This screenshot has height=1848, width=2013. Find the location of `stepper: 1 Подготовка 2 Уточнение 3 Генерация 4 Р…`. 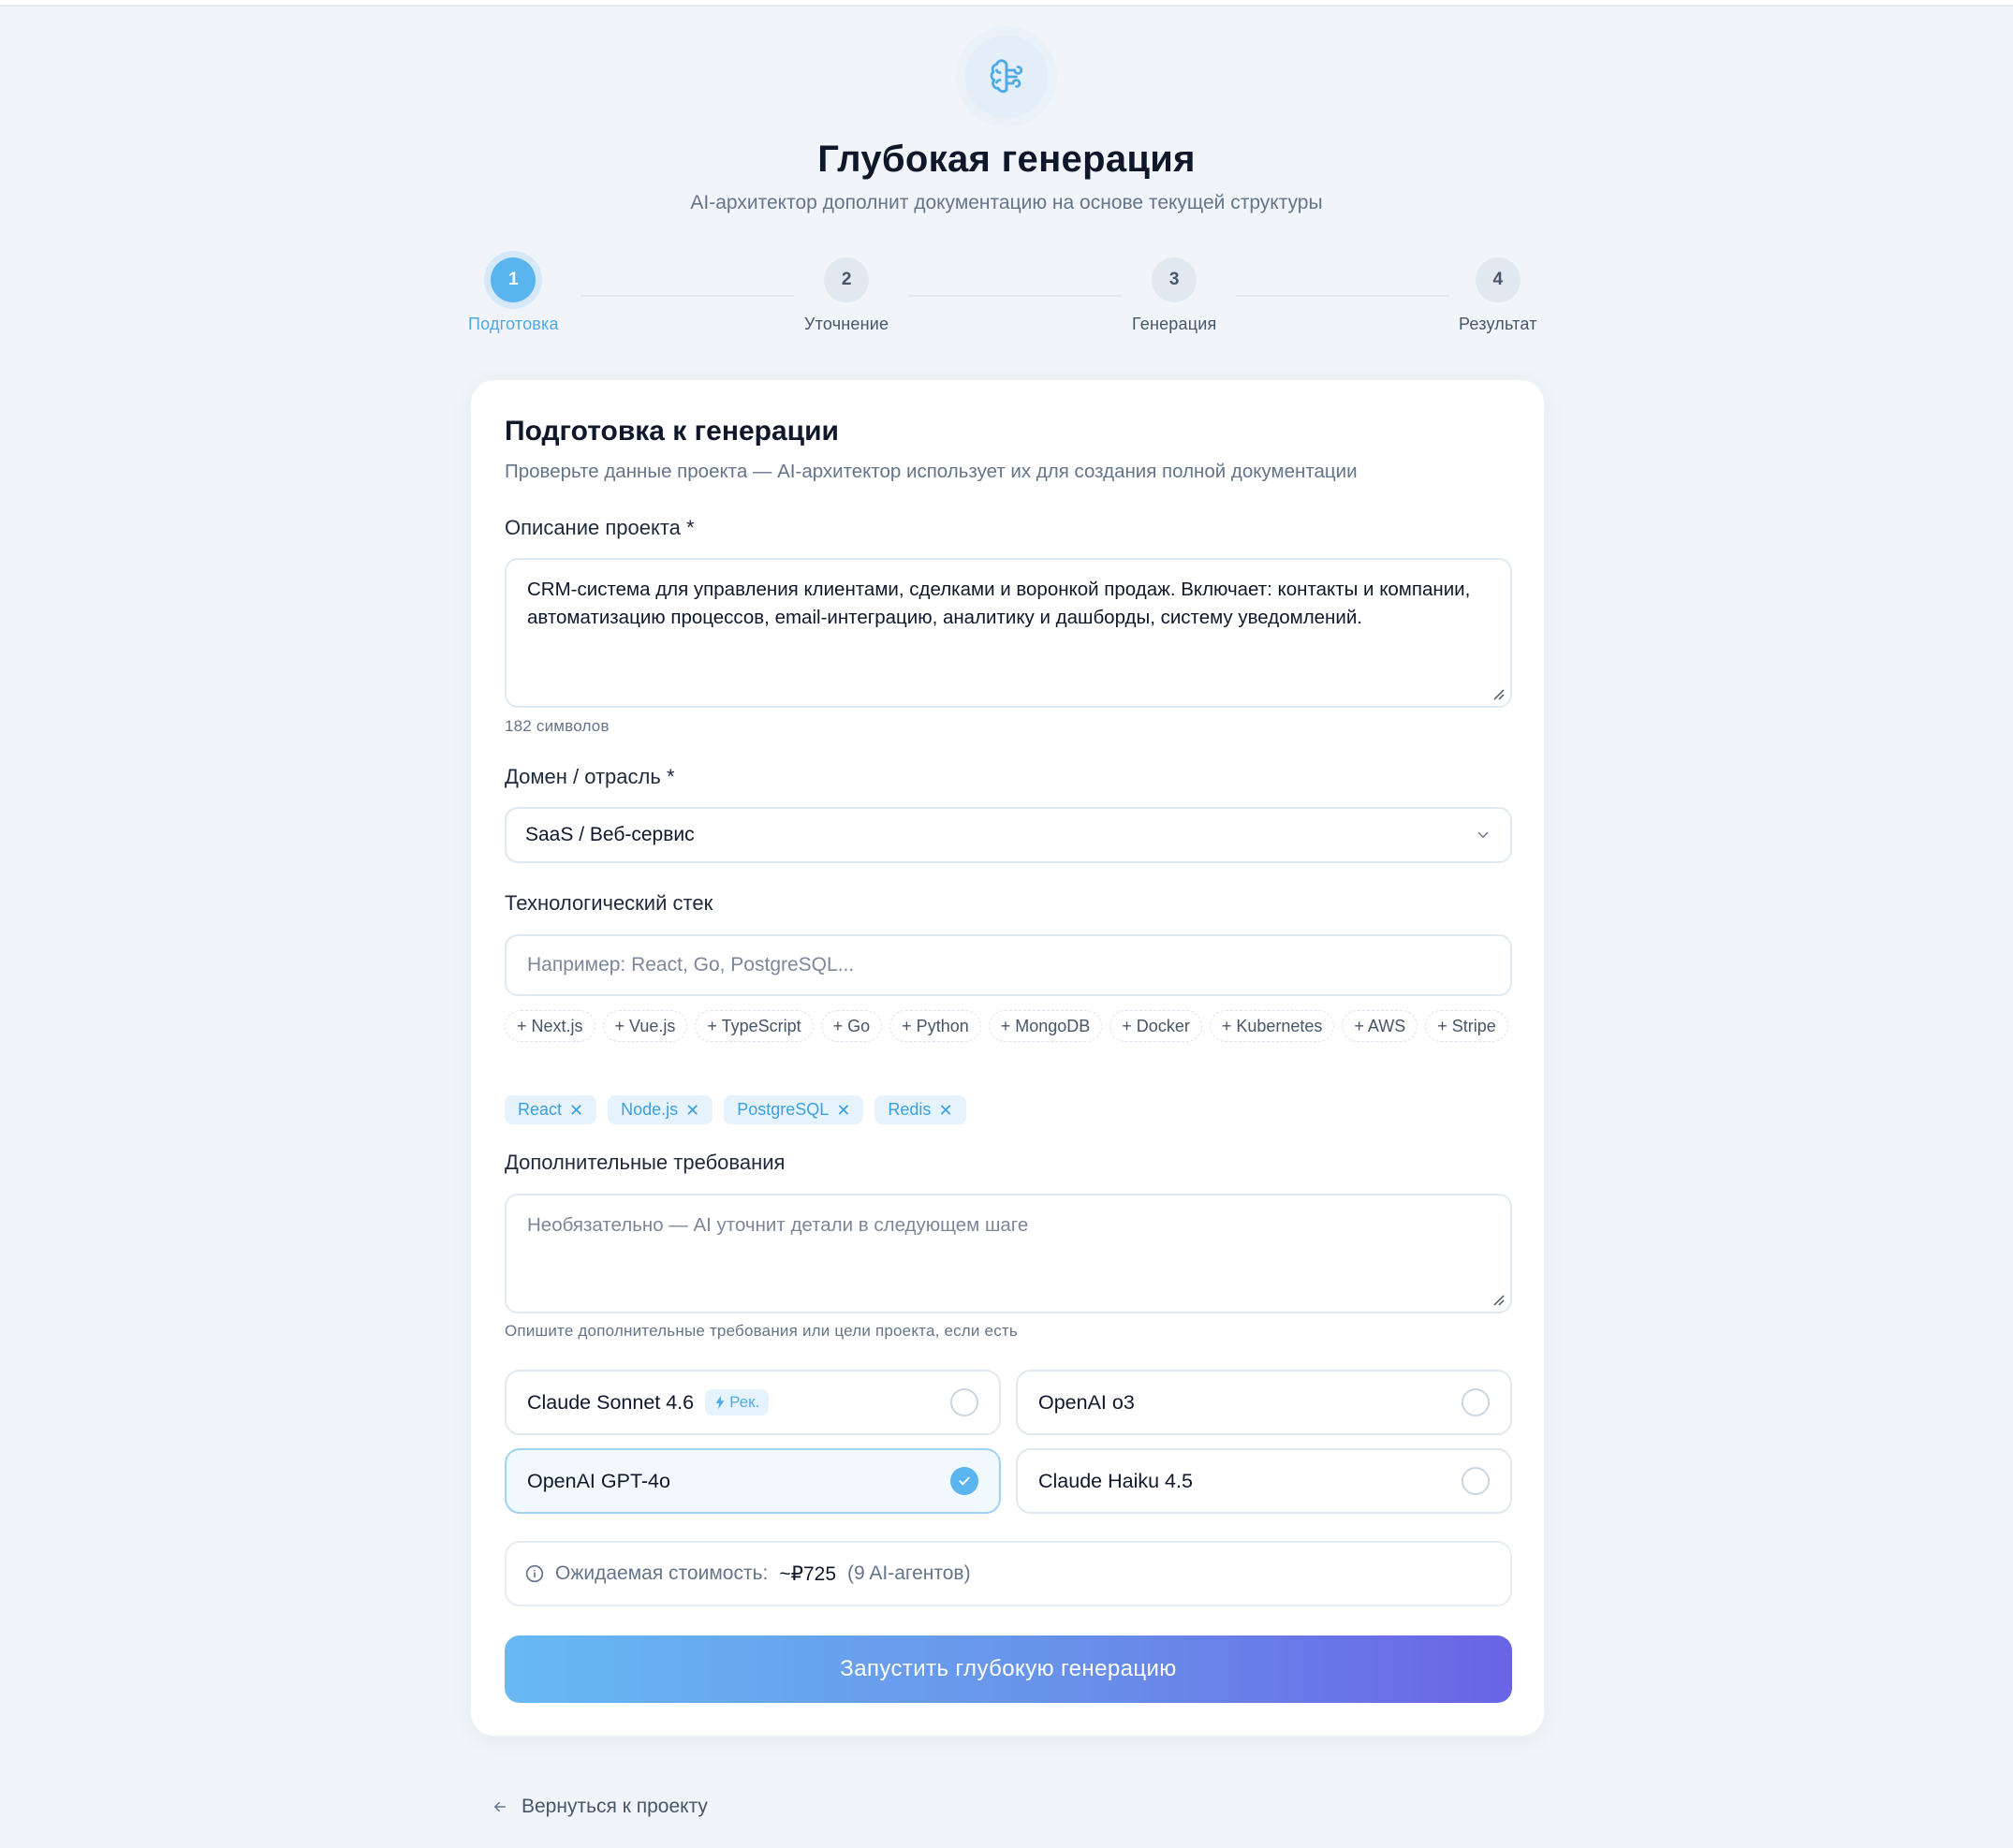

stepper: 1 Подготовка 2 Уточнение 3 Генерация 4 Р… is located at coordinates (1006, 299).